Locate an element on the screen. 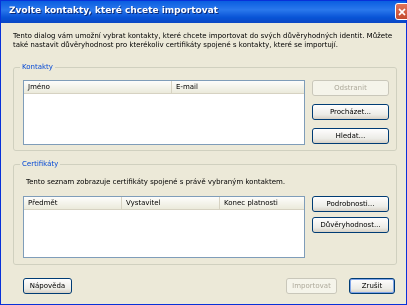 The height and width of the screenshot is (305, 407). certificates-list-header: Předmět Vystavitel Konec platnosti is located at coordinates (164, 203).